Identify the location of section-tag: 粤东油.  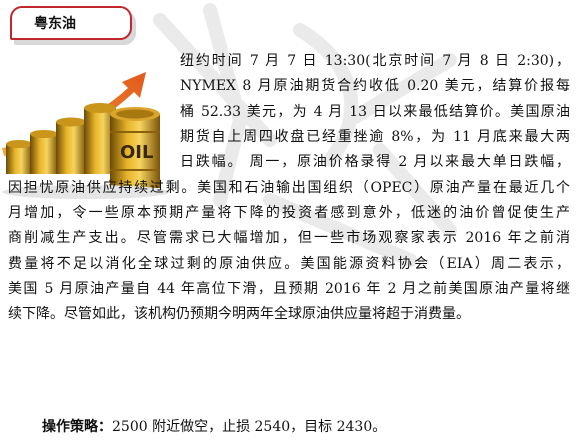
(71, 23).